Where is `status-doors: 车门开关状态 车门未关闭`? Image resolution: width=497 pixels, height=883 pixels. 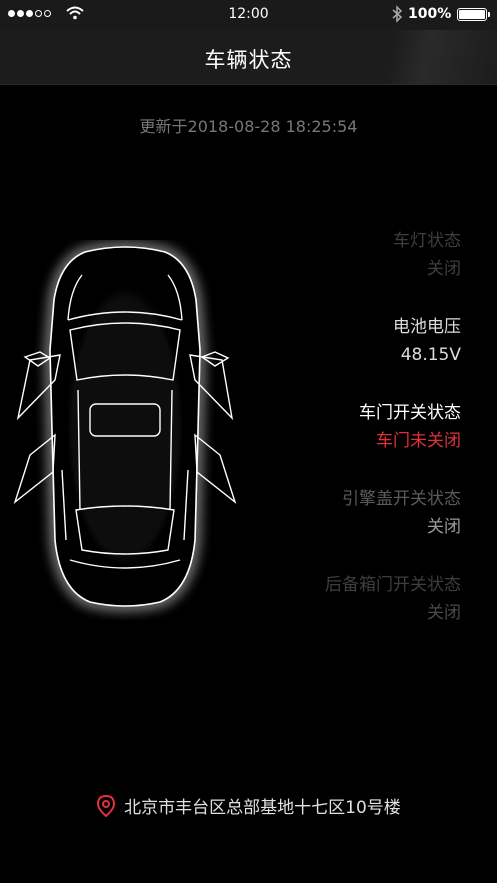
status-doors: 车门开关状态 车门未关闭 is located at coordinates (351, 445).